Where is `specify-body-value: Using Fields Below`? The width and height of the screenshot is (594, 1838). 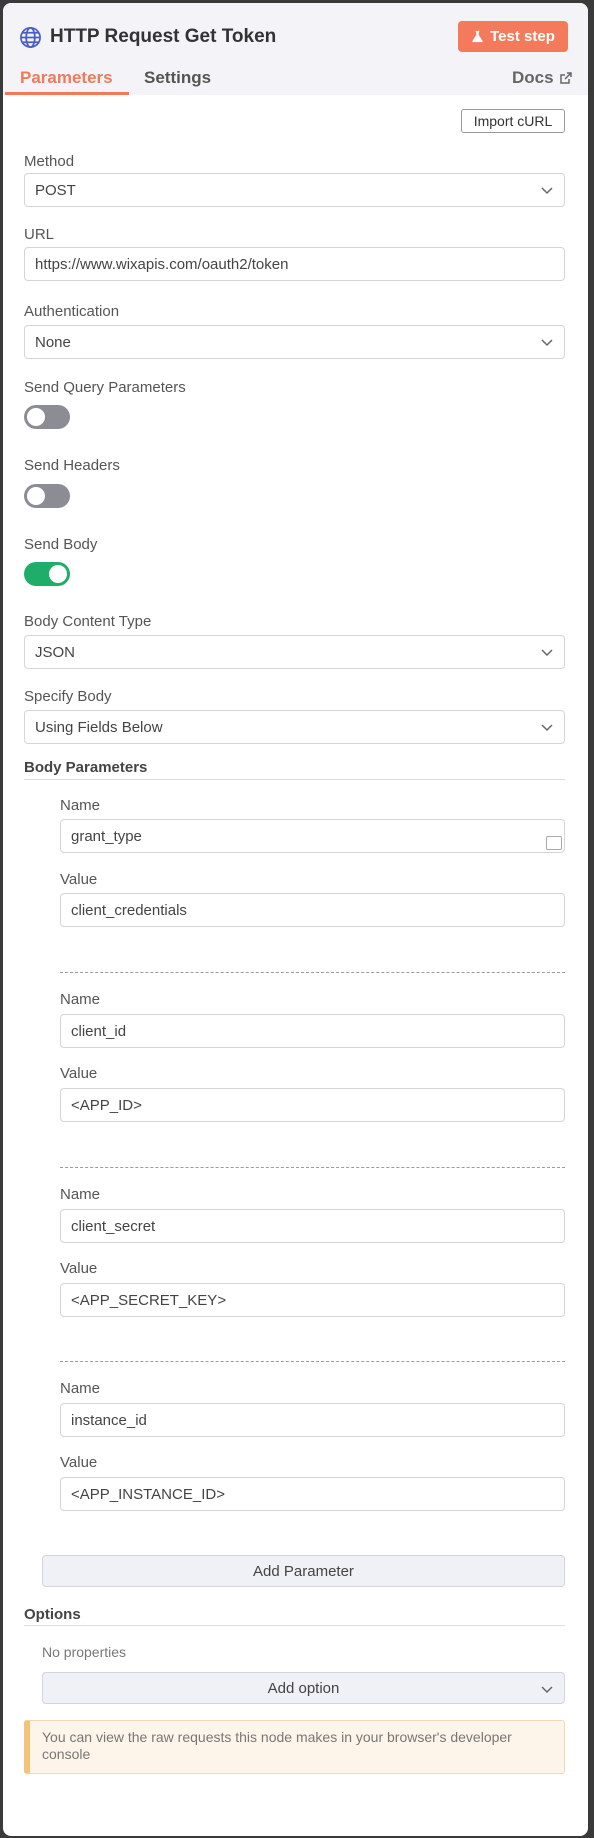
specify-body-value: Using Fields Below is located at coordinates (99, 727).